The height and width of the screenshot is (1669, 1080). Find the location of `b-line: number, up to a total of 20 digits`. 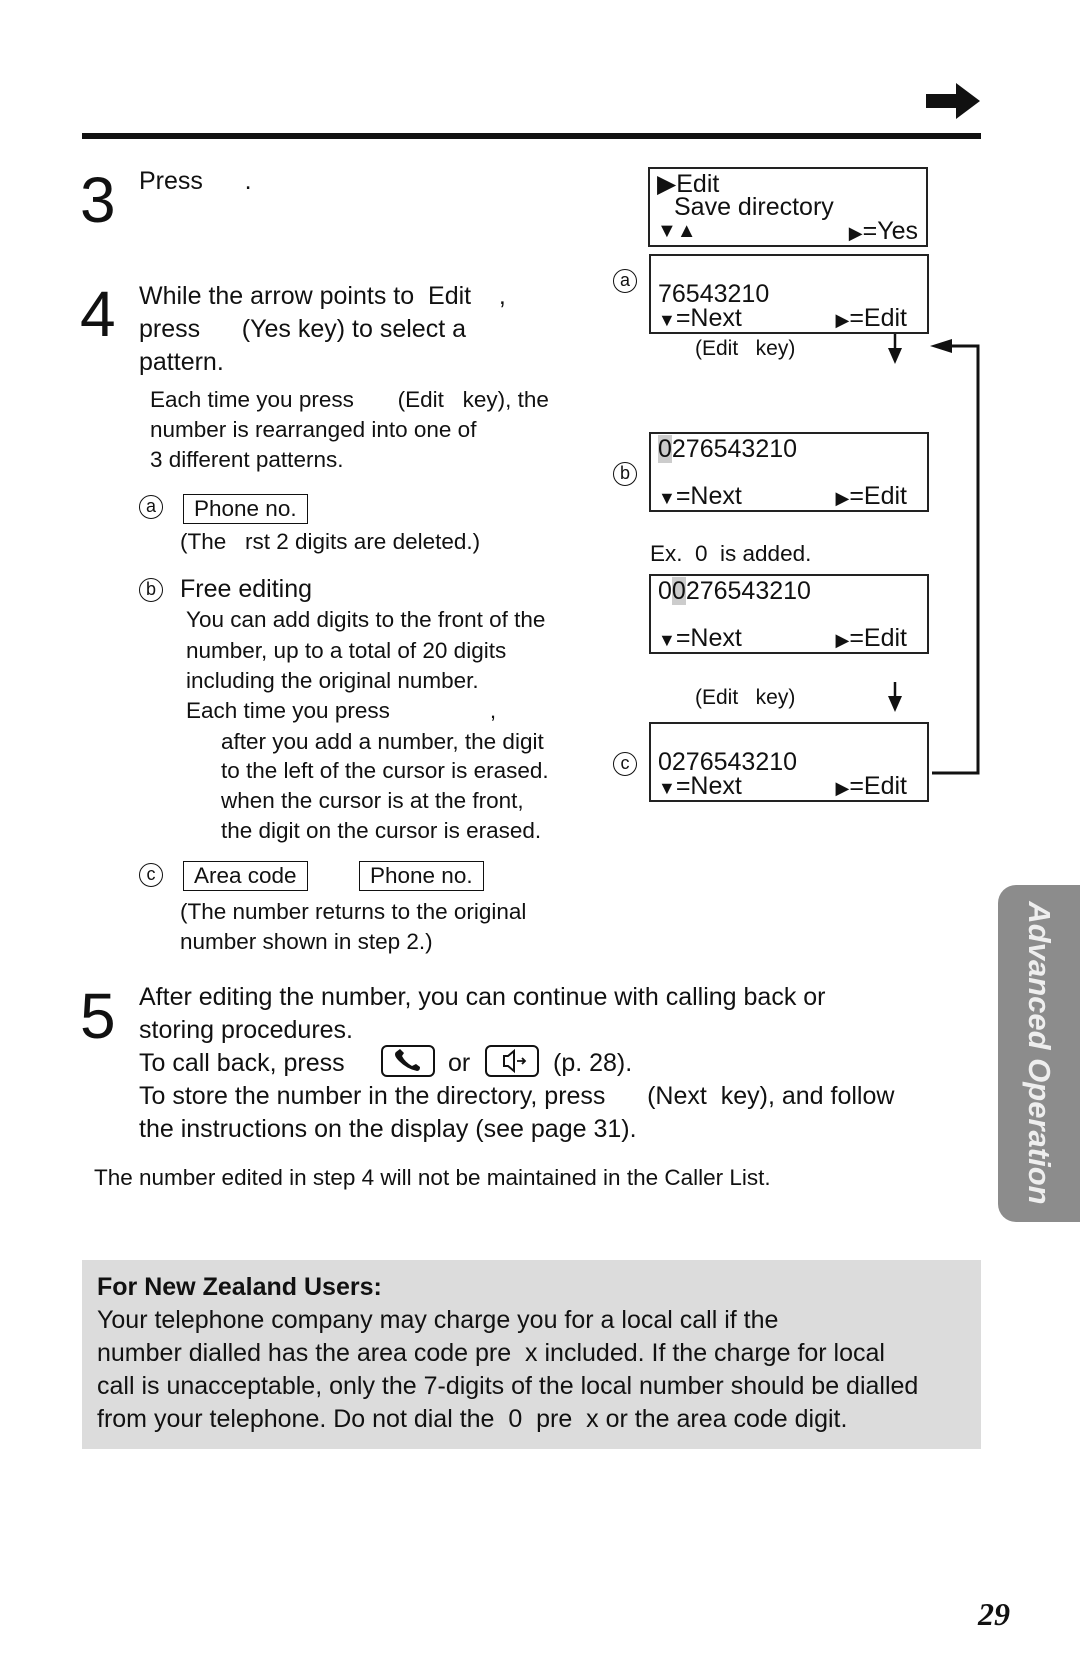

b-line: number, up to a total of 20 digits is located at coordinates (346, 650).